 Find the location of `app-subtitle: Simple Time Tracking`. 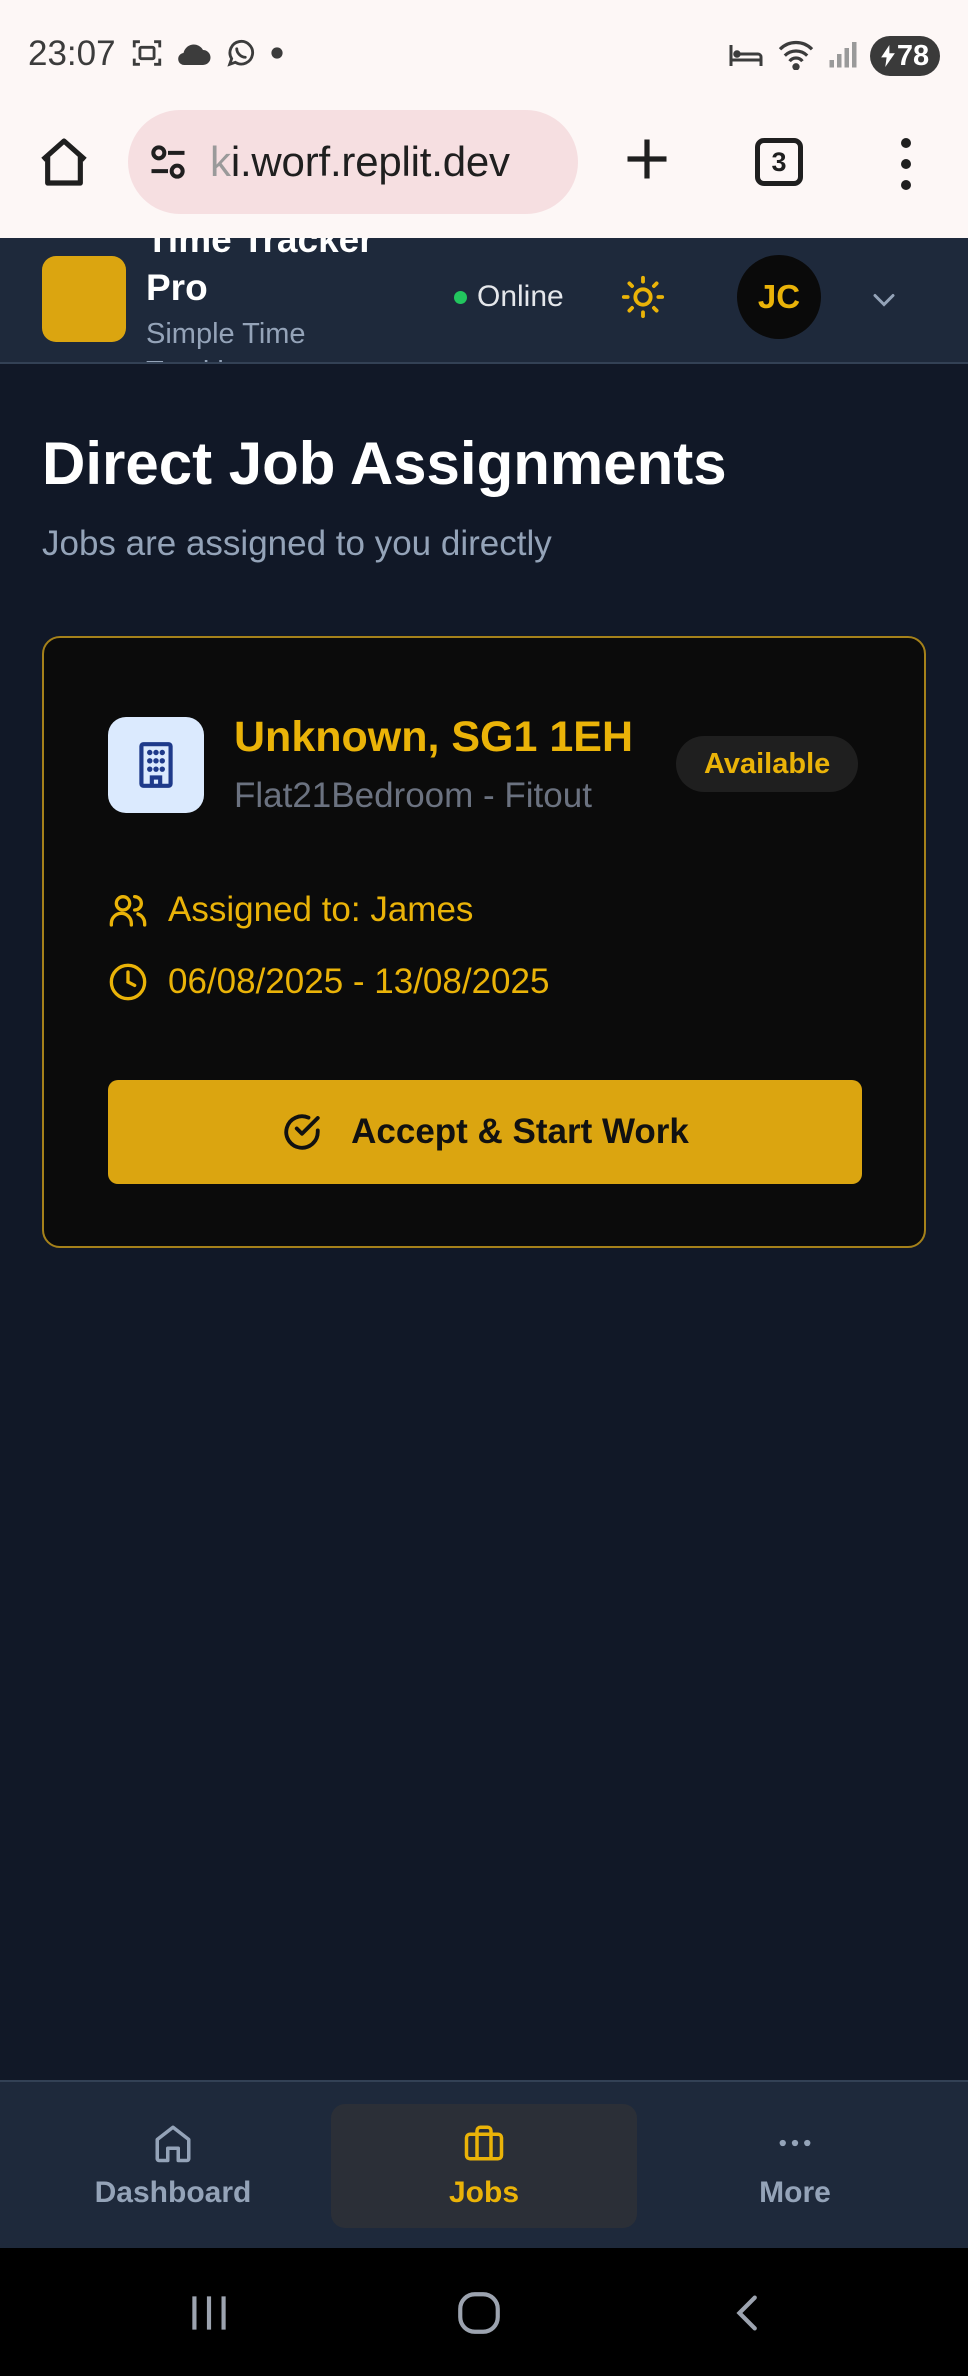

app-subtitle: Simple Time Tracking is located at coordinates (226, 340).